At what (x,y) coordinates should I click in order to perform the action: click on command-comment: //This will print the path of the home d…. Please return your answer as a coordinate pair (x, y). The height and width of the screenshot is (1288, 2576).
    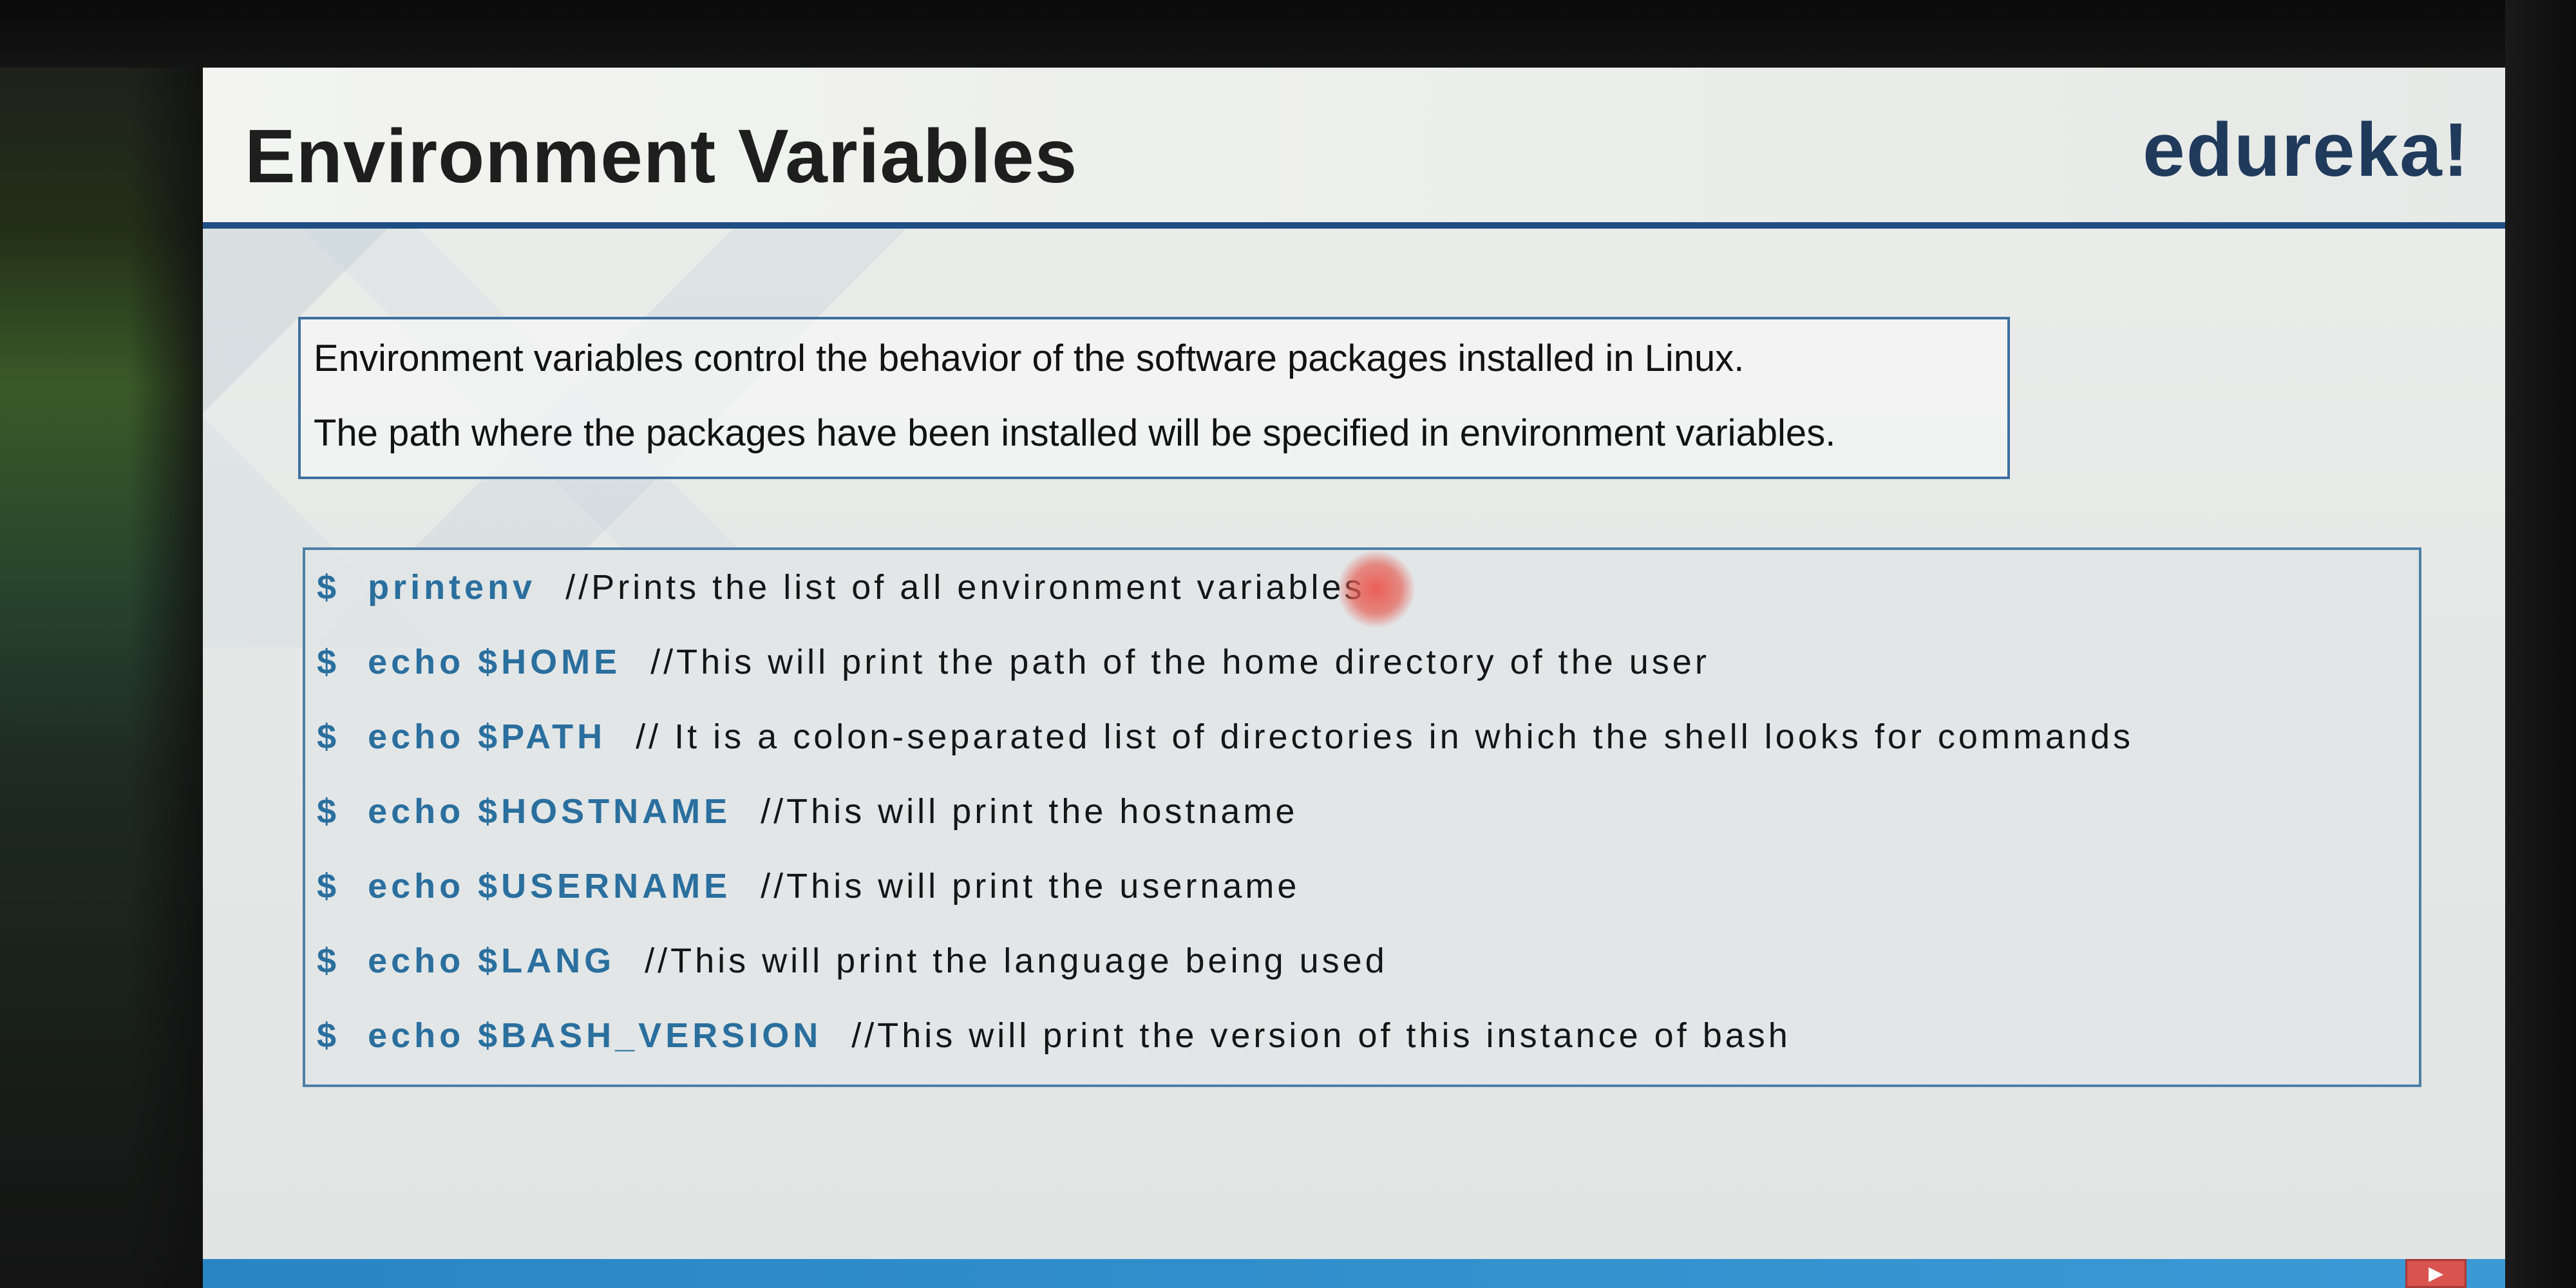
    Looking at the image, I should click on (1180, 662).